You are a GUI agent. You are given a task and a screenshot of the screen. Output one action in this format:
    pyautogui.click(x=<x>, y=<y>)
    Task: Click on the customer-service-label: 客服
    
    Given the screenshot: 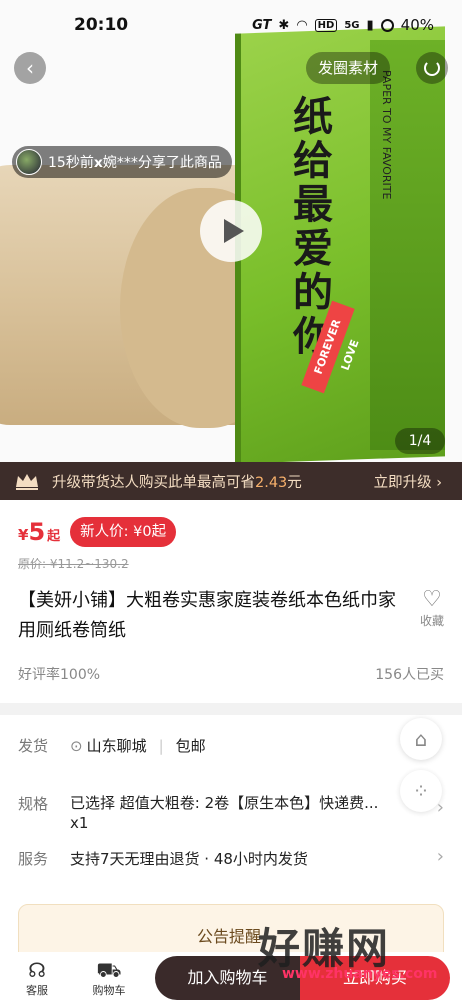 What is the action you would take?
    pyautogui.click(x=37, y=990)
    